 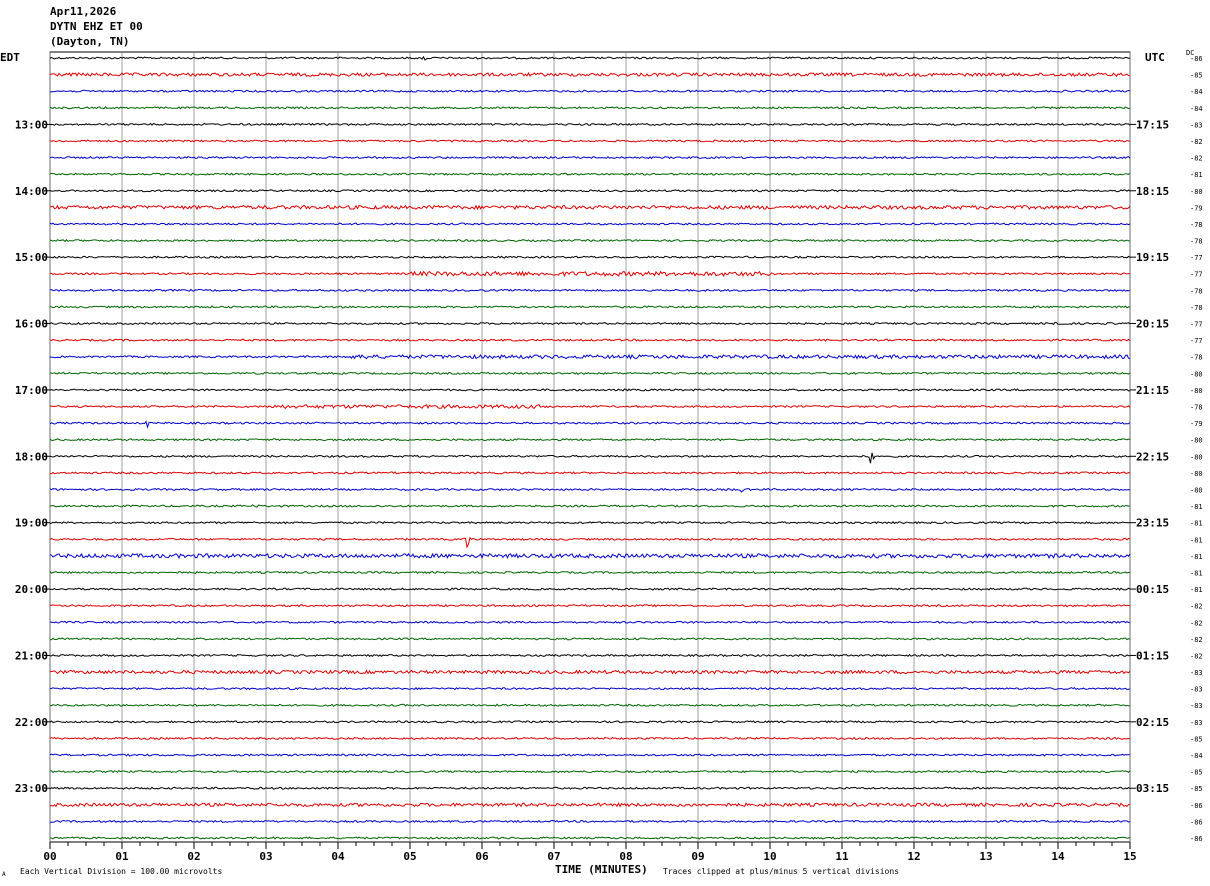 What do you see at coordinates (1152, 191) in the screenshot?
I see `right-hour-label: 18:15` at bounding box center [1152, 191].